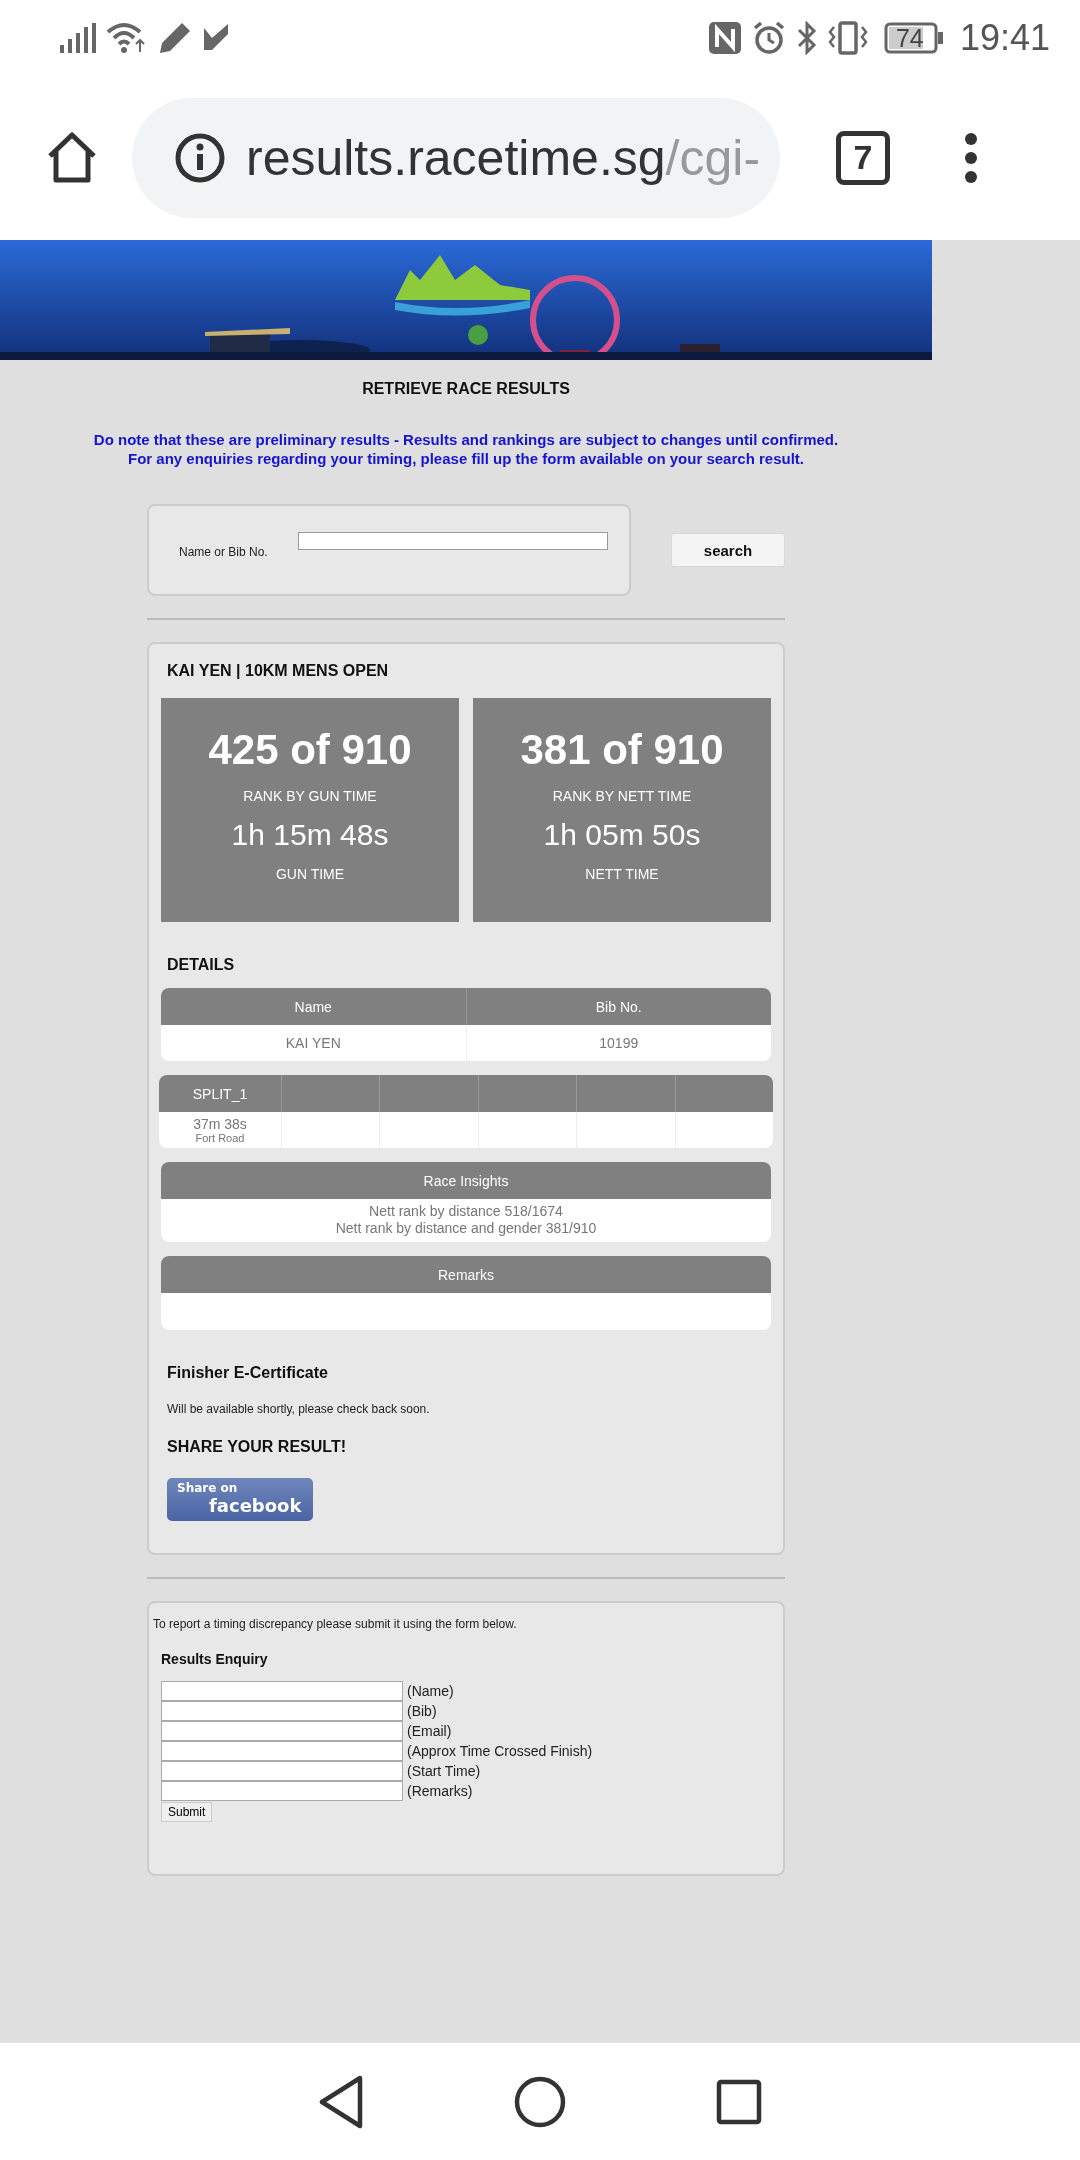  What do you see at coordinates (310, 796) in the screenshot?
I see `rank-label: RANK BY GUN TIME` at bounding box center [310, 796].